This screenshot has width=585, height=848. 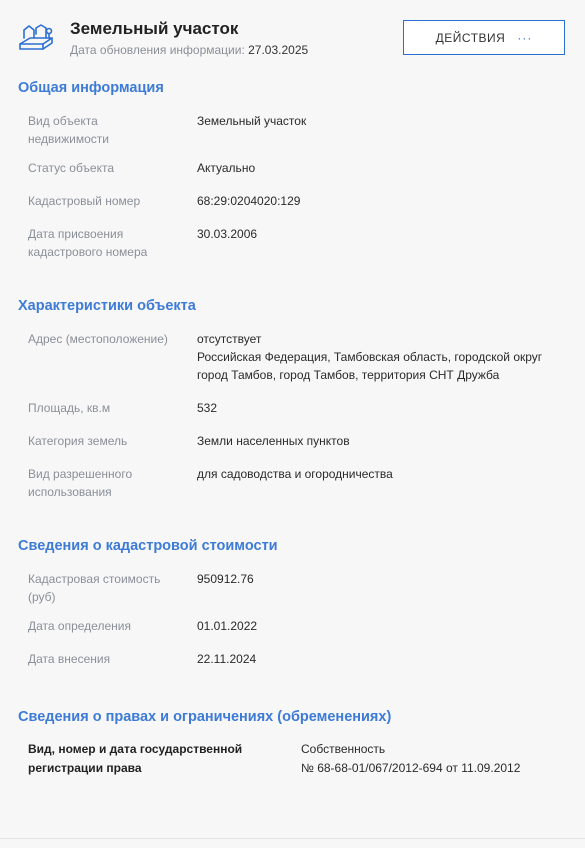 What do you see at coordinates (227, 659) in the screenshot?
I see `entry-date-value: 22.11.2024` at bounding box center [227, 659].